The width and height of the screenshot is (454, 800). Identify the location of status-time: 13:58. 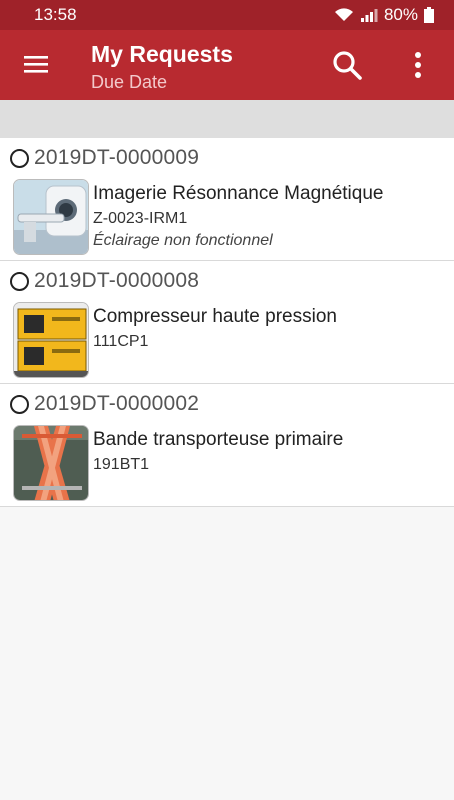
(55, 14).